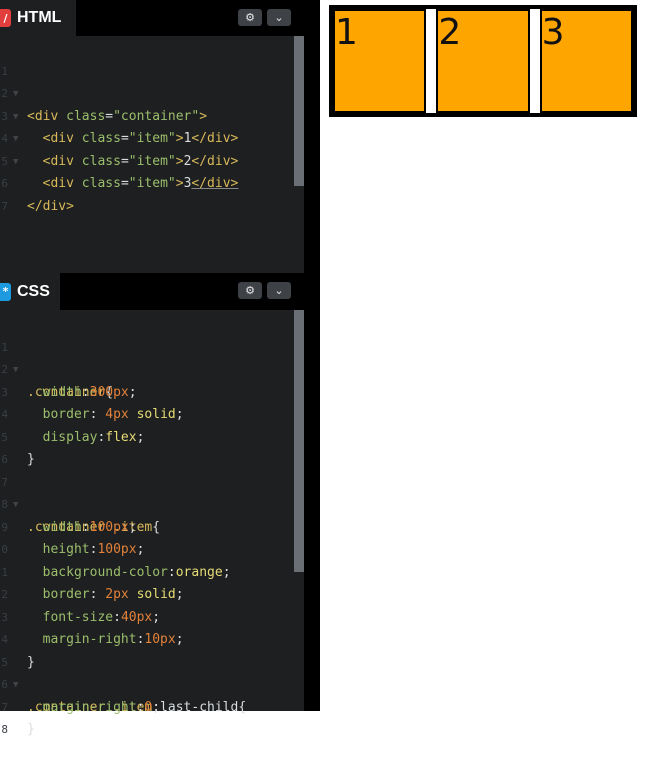 The width and height of the screenshot is (668, 764). Describe the element at coordinates (152, 18) in the screenshot. I see `html-panel-header: / HTML ⚙ ⌄` at that location.